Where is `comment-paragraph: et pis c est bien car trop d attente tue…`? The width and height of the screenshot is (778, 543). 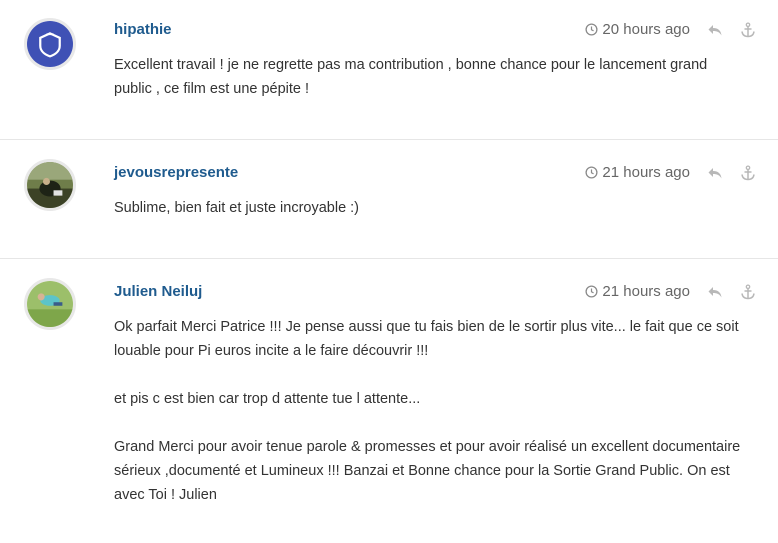 comment-paragraph: et pis c est bien car trop d attente tue… is located at coordinates (267, 399).